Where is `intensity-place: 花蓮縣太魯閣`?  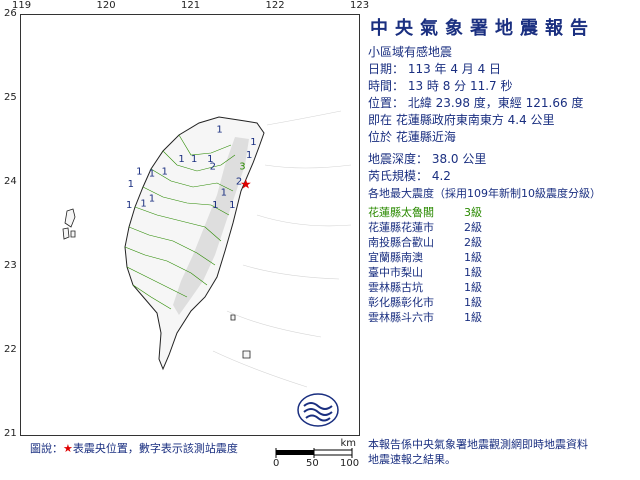
intensity-place: 花蓮縣太魯閣 is located at coordinates (401, 212).